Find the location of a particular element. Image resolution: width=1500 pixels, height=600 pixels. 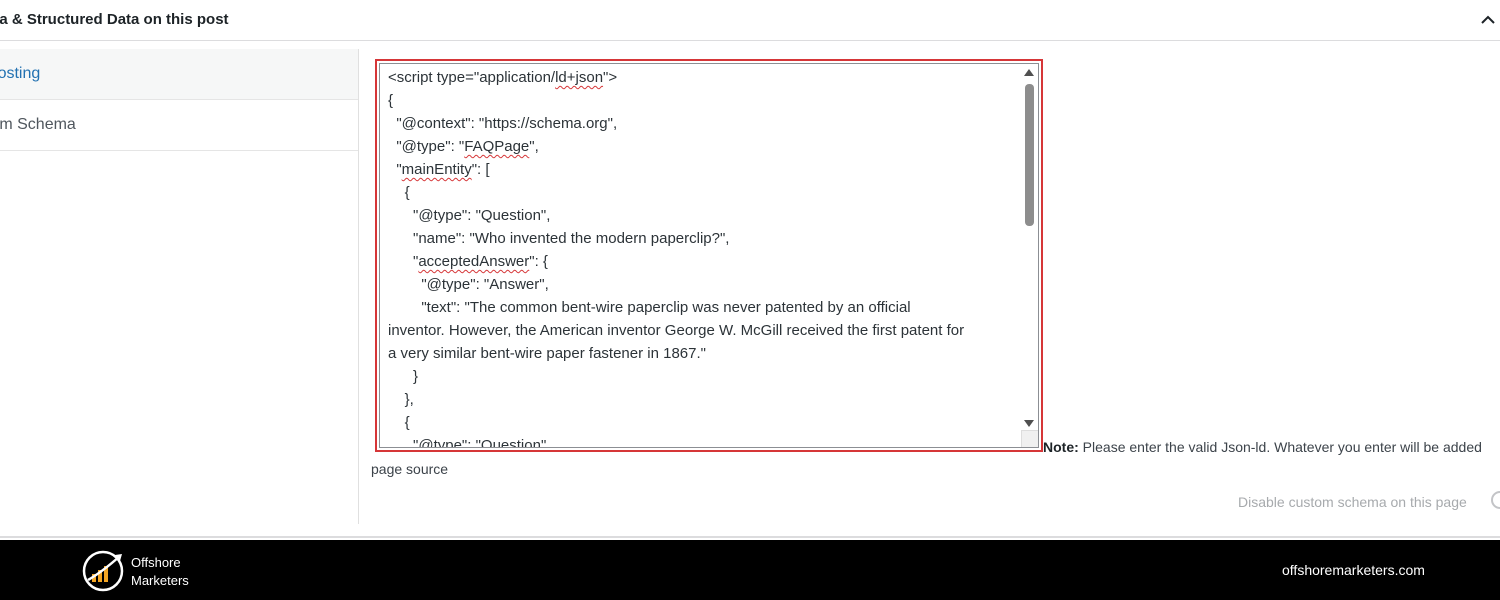

scroll-thumb is located at coordinates (1029, 155).